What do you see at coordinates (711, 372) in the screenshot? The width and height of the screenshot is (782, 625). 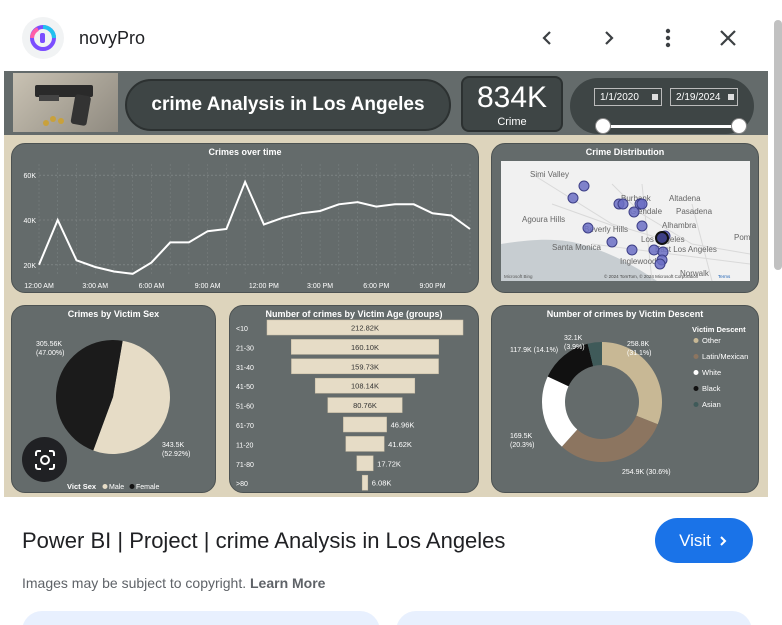 I see `legend-label: White` at bounding box center [711, 372].